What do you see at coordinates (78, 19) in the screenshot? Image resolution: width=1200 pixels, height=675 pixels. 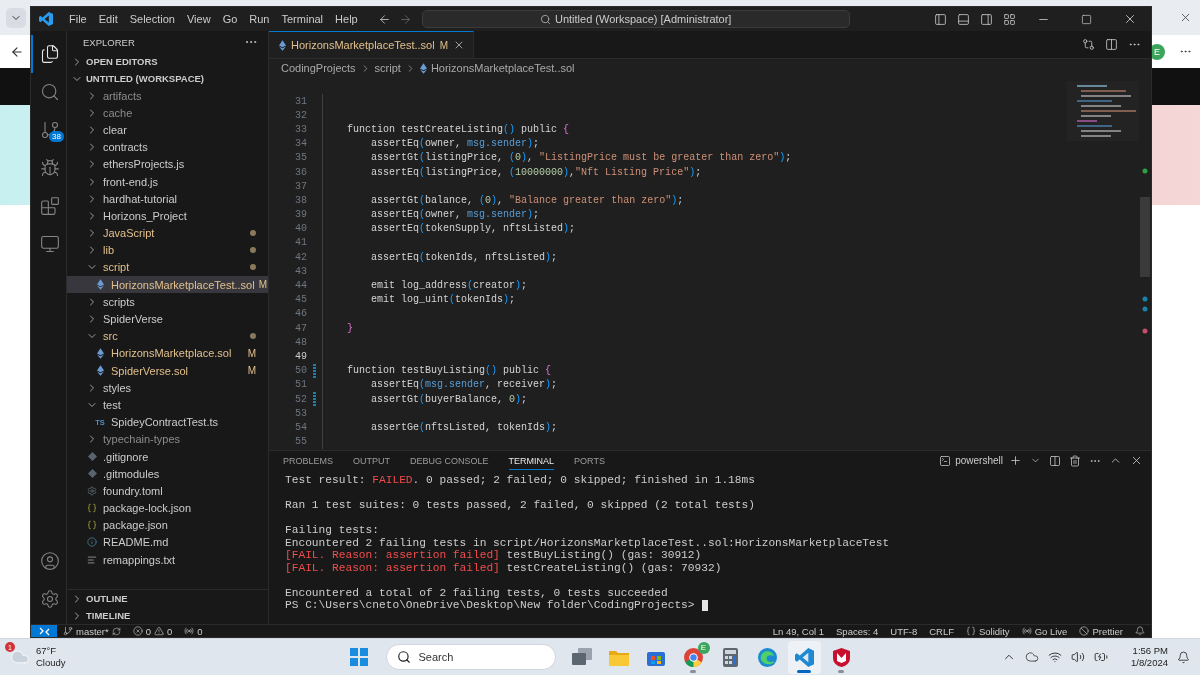 I see `menu-item: File` at bounding box center [78, 19].